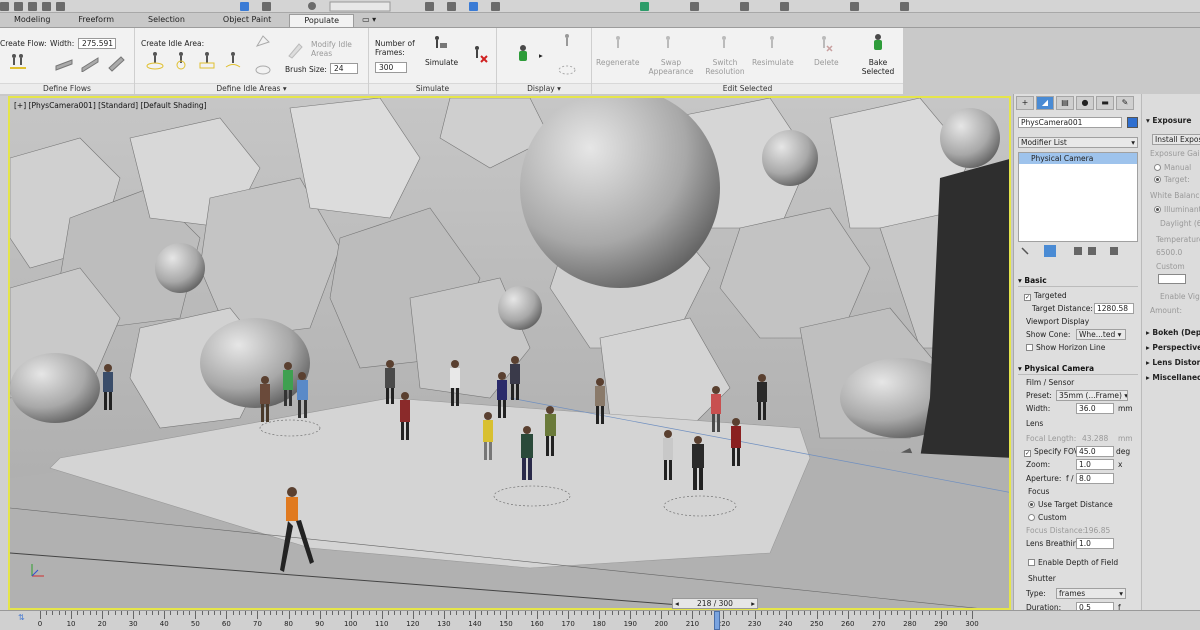 Image resolution: width=1200 pixels, height=630 pixels. Describe the element at coordinates (1078, 251) in the screenshot. I see `make-unique-icon` at that location.